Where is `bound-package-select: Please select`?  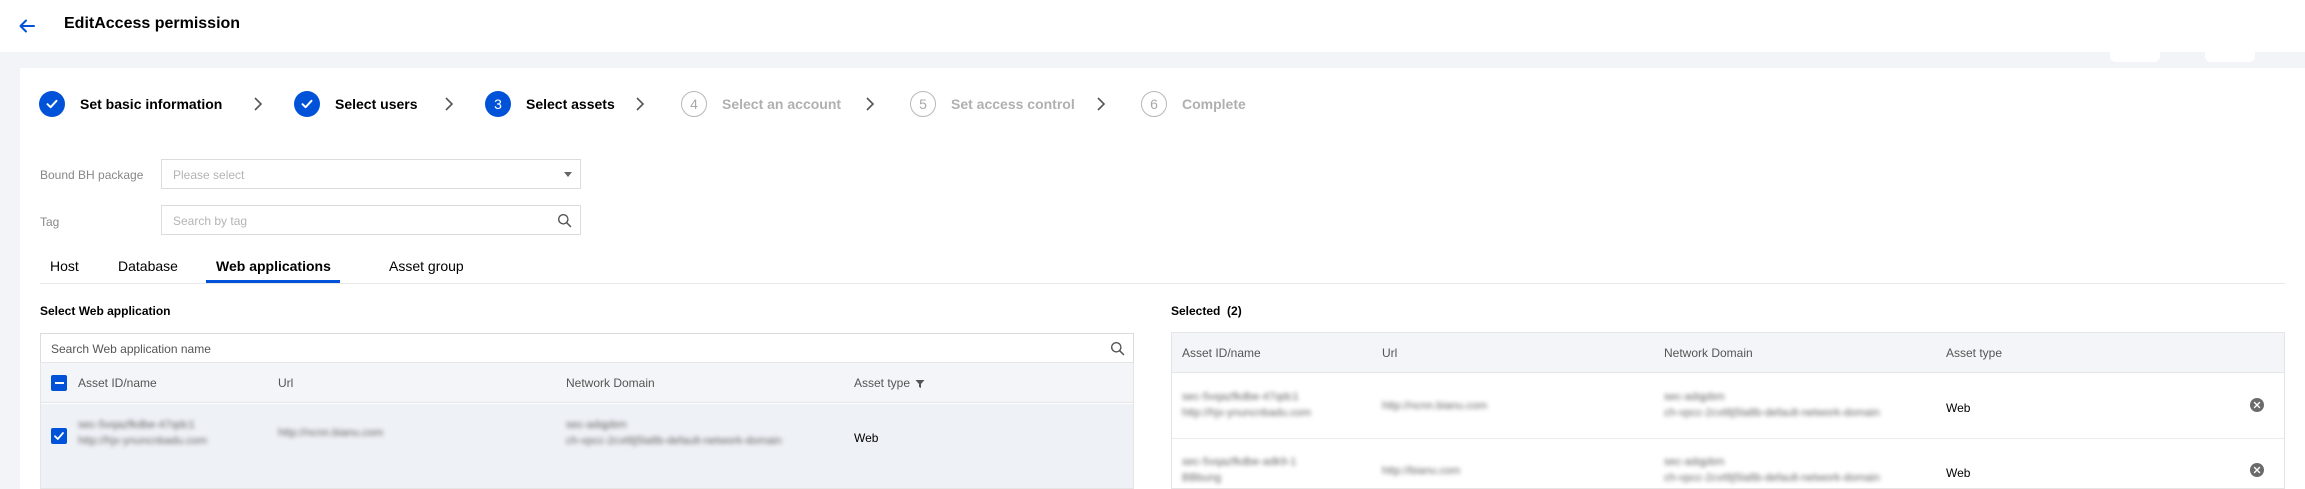
bound-package-select: Please select is located at coordinates (371, 174).